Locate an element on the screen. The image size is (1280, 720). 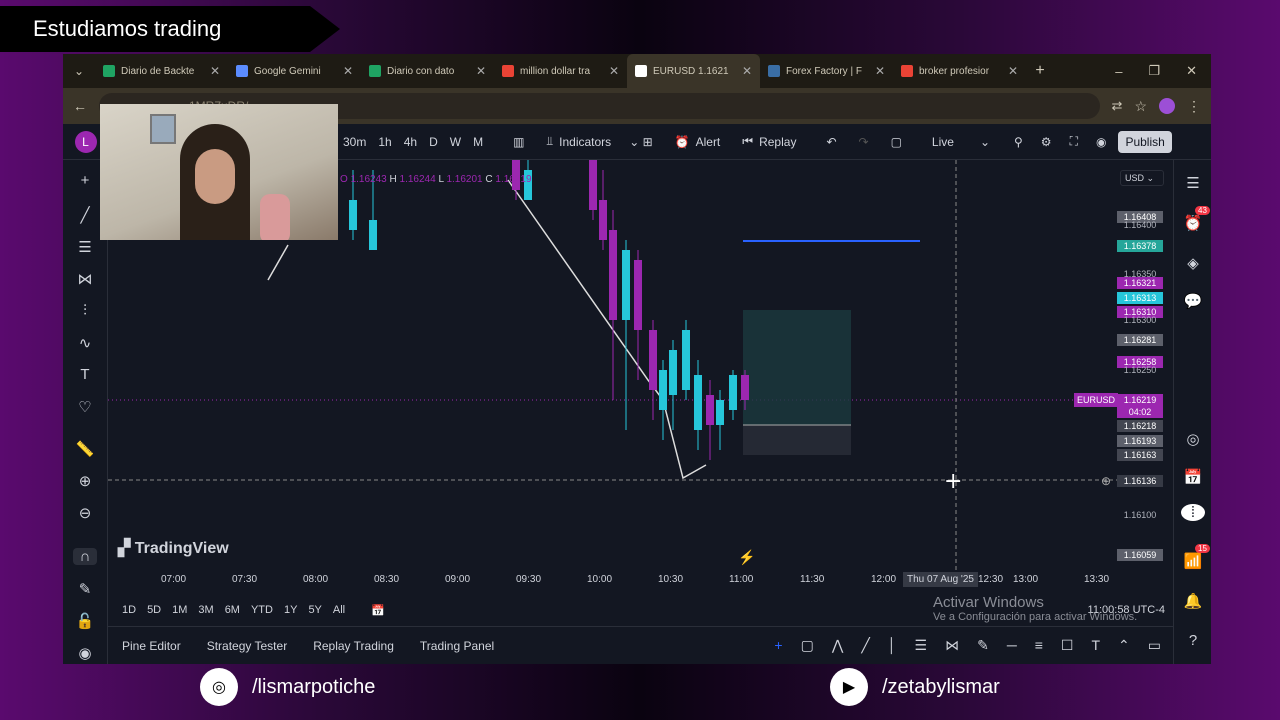
replay-button: Replay is located at coordinates (777, 142).